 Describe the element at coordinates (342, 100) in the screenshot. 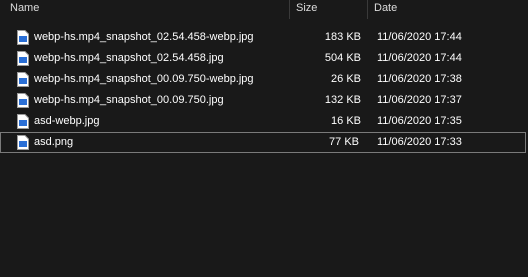

I see `file-size: 132 KB` at that location.